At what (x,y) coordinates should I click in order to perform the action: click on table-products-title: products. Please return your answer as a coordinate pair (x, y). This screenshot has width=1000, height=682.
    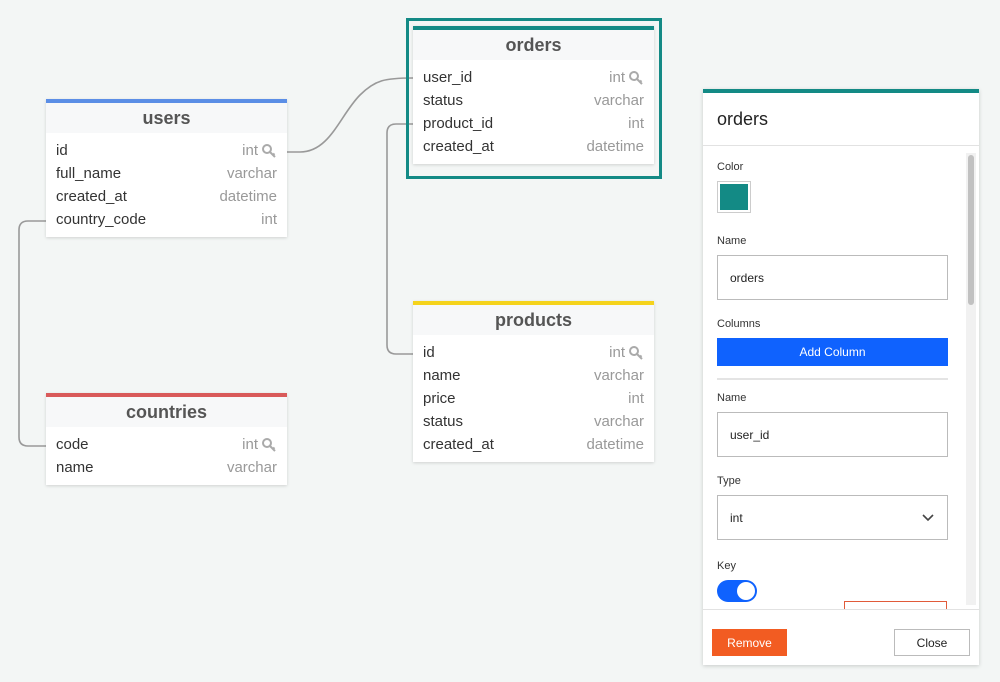
    Looking at the image, I should click on (533, 320).